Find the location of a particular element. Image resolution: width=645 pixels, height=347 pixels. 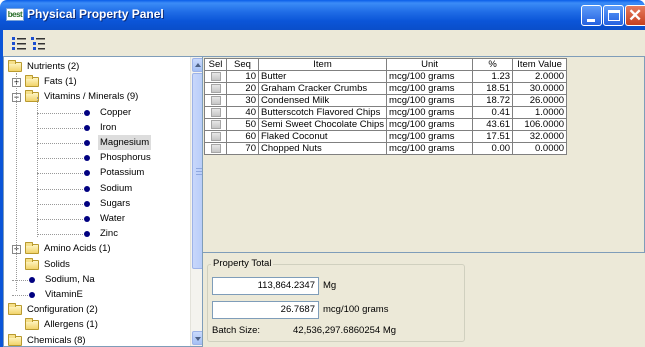

column-header: Item is located at coordinates (322, 64).